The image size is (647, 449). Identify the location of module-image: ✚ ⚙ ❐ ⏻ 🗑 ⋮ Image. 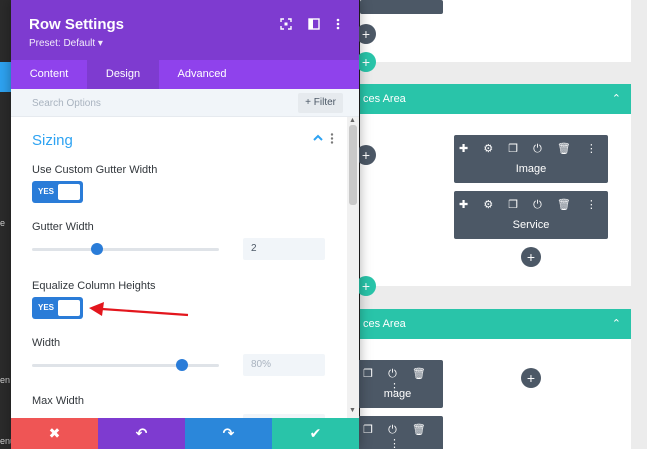
(531, 159).